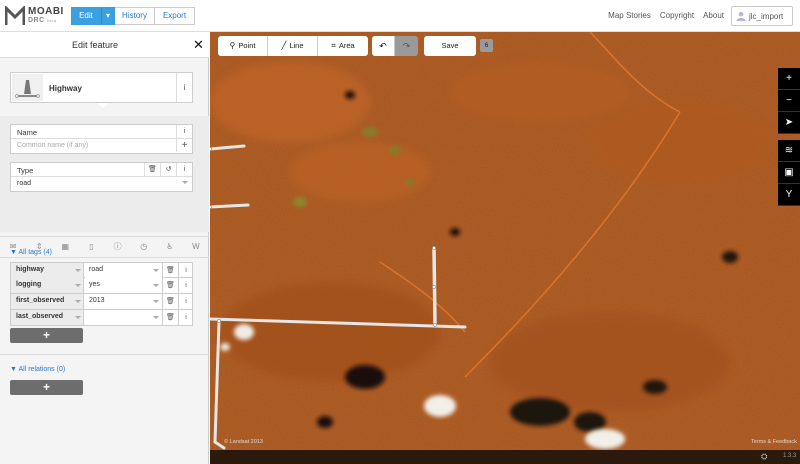 The width and height of the screenshot is (800, 464). I want to click on type-field-label-row: Type 🗑 ↺ i, so click(101, 170).